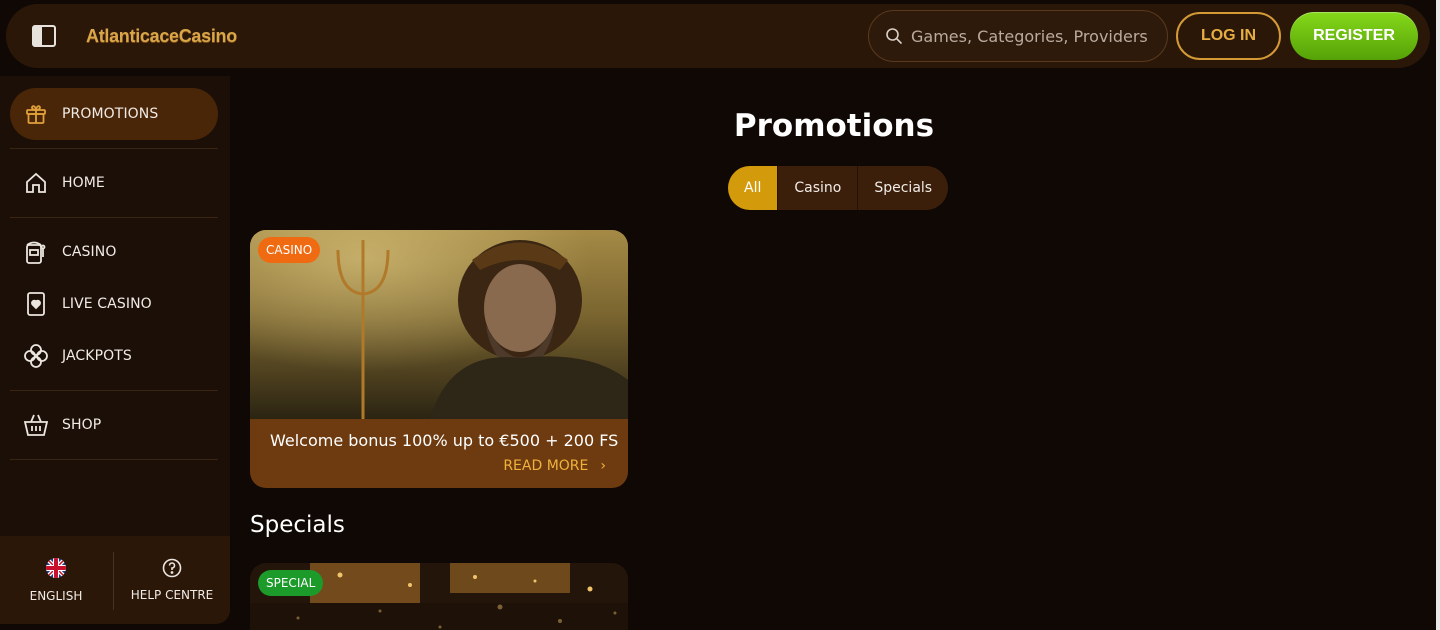 This screenshot has height=630, width=1440. I want to click on sidebar-item-home: HOME, so click(114, 183).